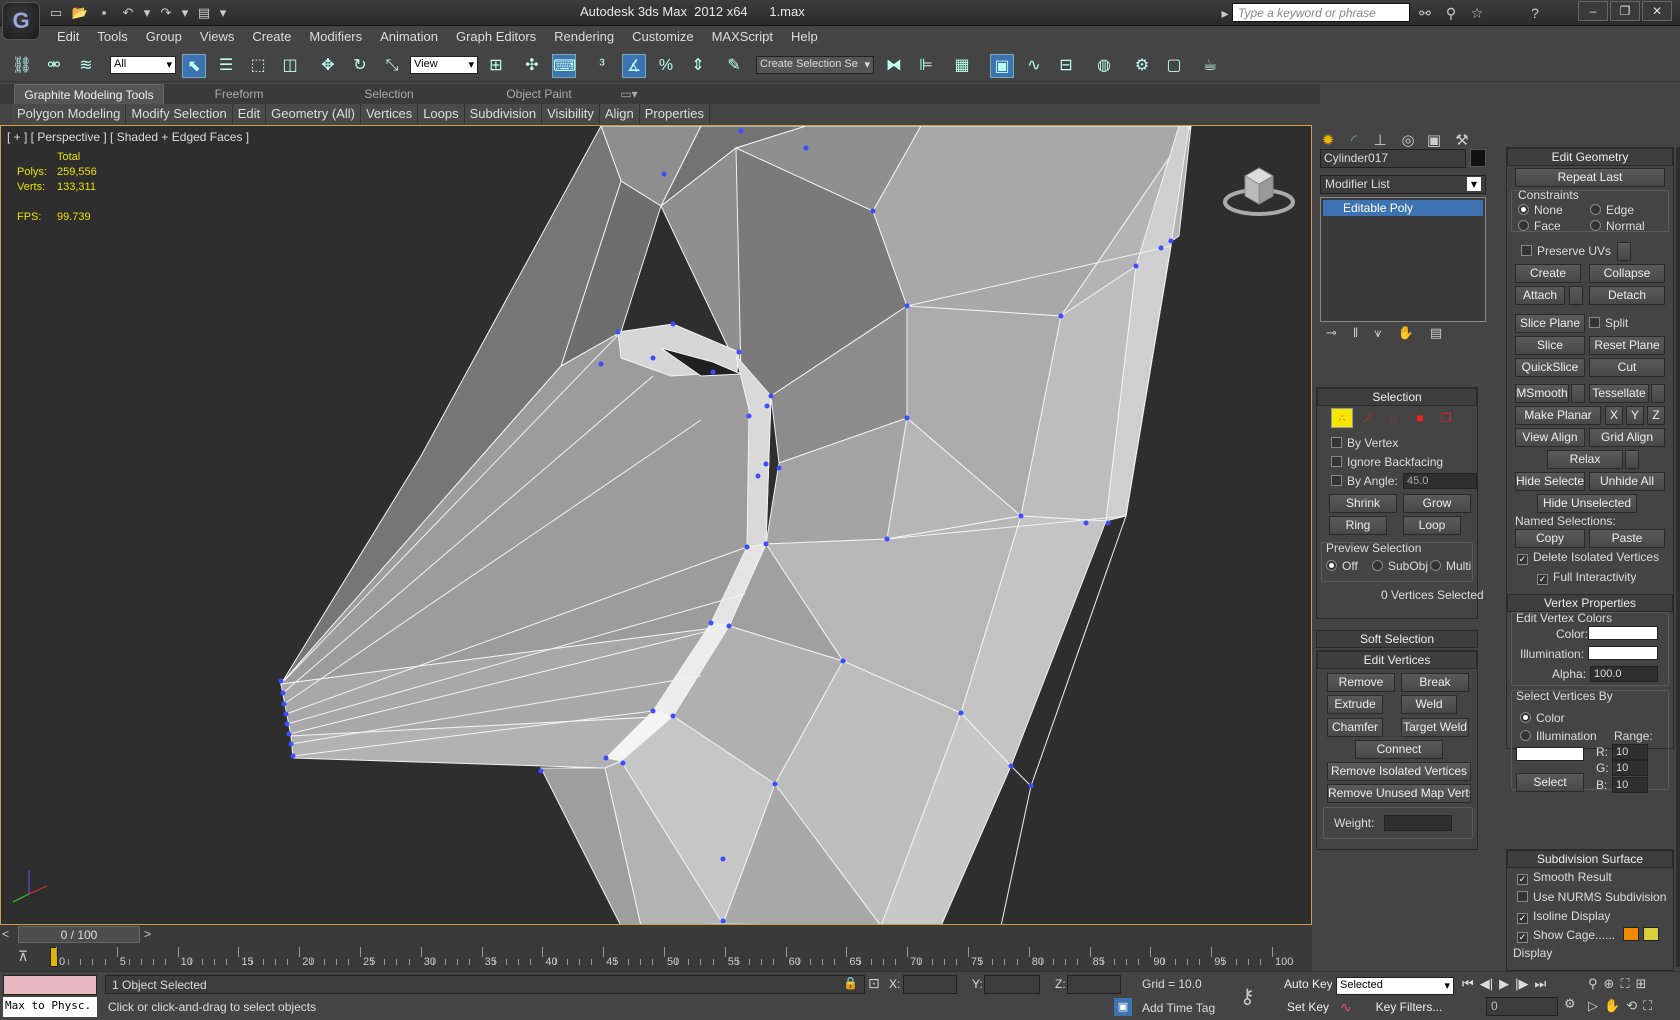 This screenshot has height=1020, width=1680. What do you see at coordinates (634, 66) in the screenshot?
I see `angle-snap-icon: ∡` at bounding box center [634, 66].